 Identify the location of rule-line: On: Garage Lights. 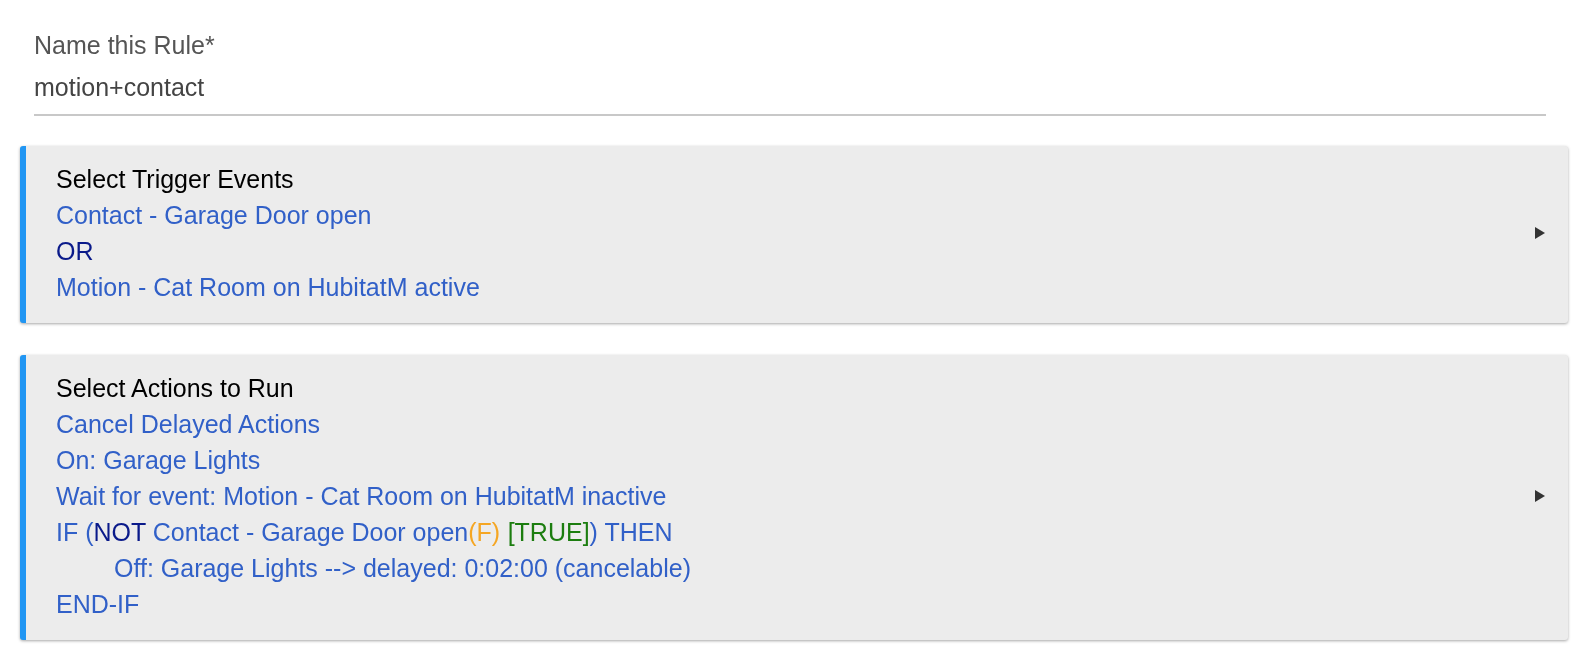
(159, 460).